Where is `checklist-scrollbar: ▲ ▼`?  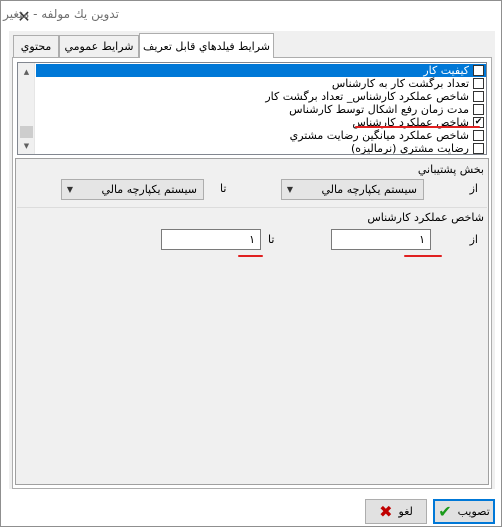
checklist-scrollbar: ▲ ▼ is located at coordinates (26, 108).